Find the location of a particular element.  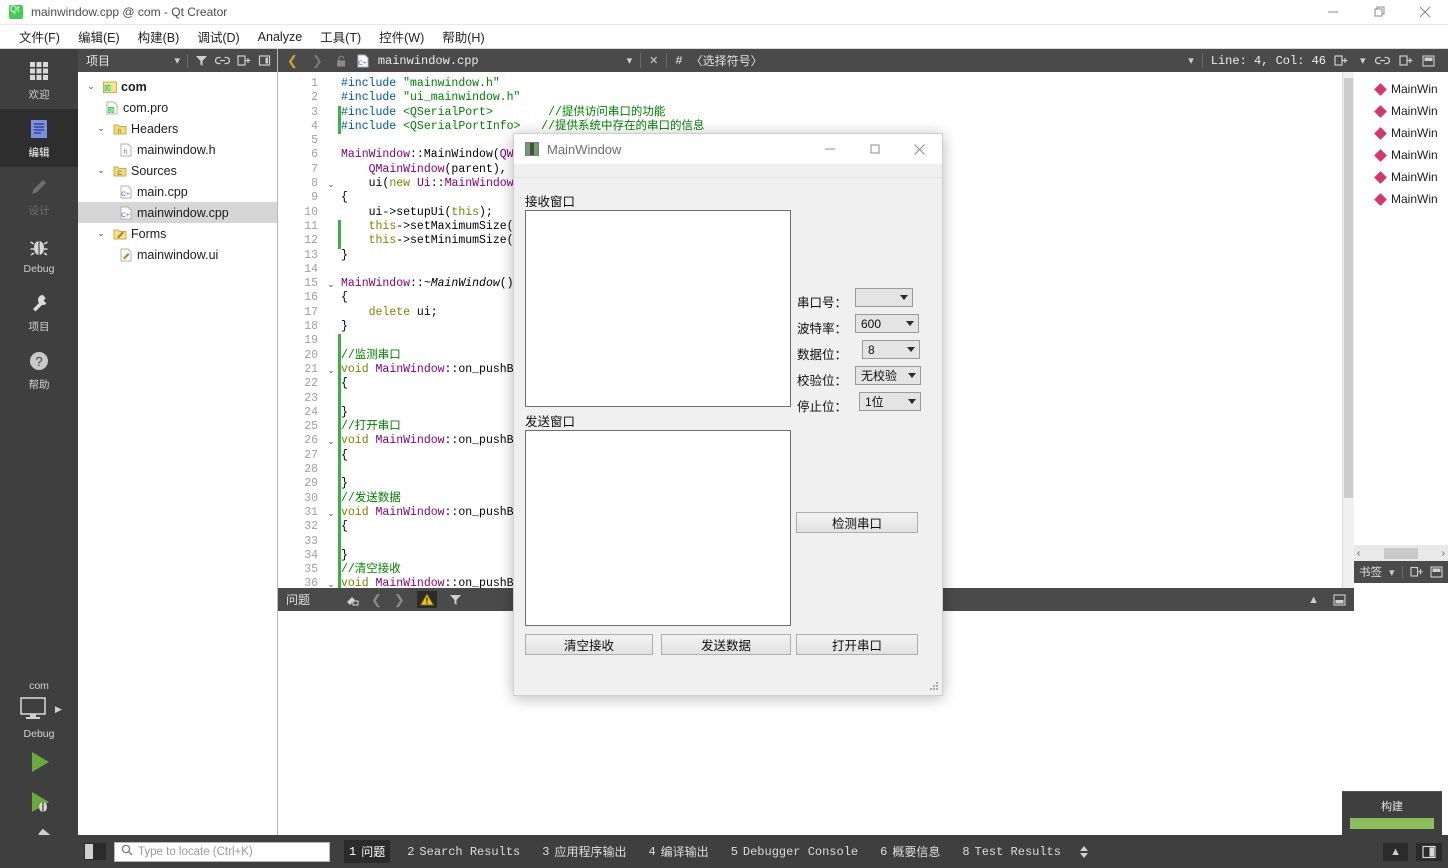

dialog-maximize-button is located at coordinates (874, 149).